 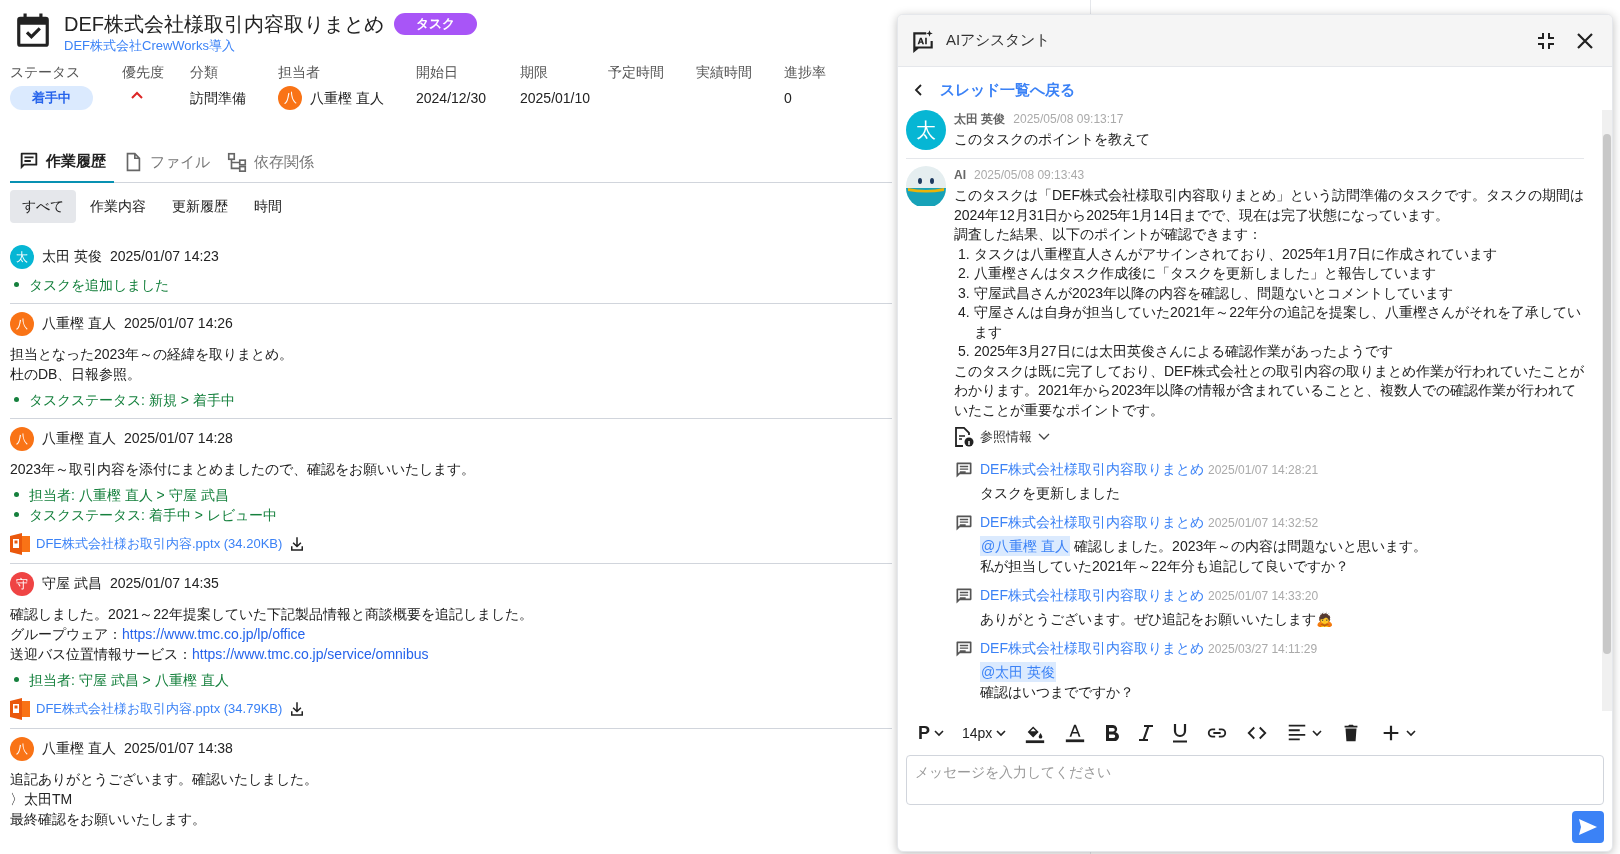 I want to click on timestamp: 2025/01/07 14:38, so click(x=178, y=748).